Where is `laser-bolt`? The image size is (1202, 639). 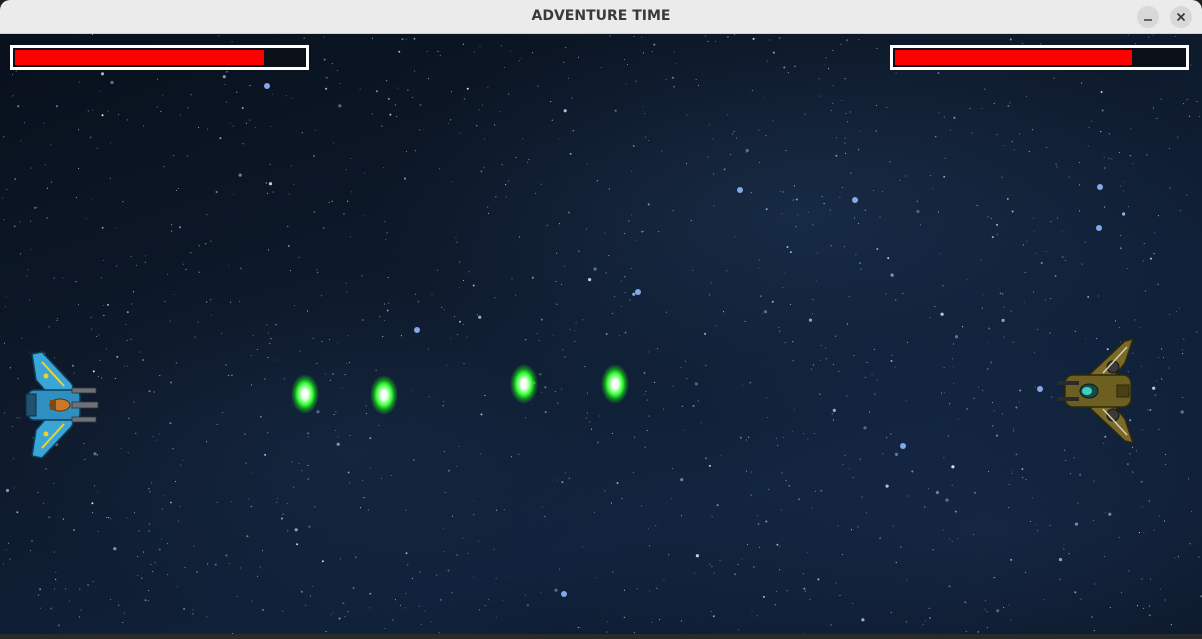 laser-bolt is located at coordinates (615, 384).